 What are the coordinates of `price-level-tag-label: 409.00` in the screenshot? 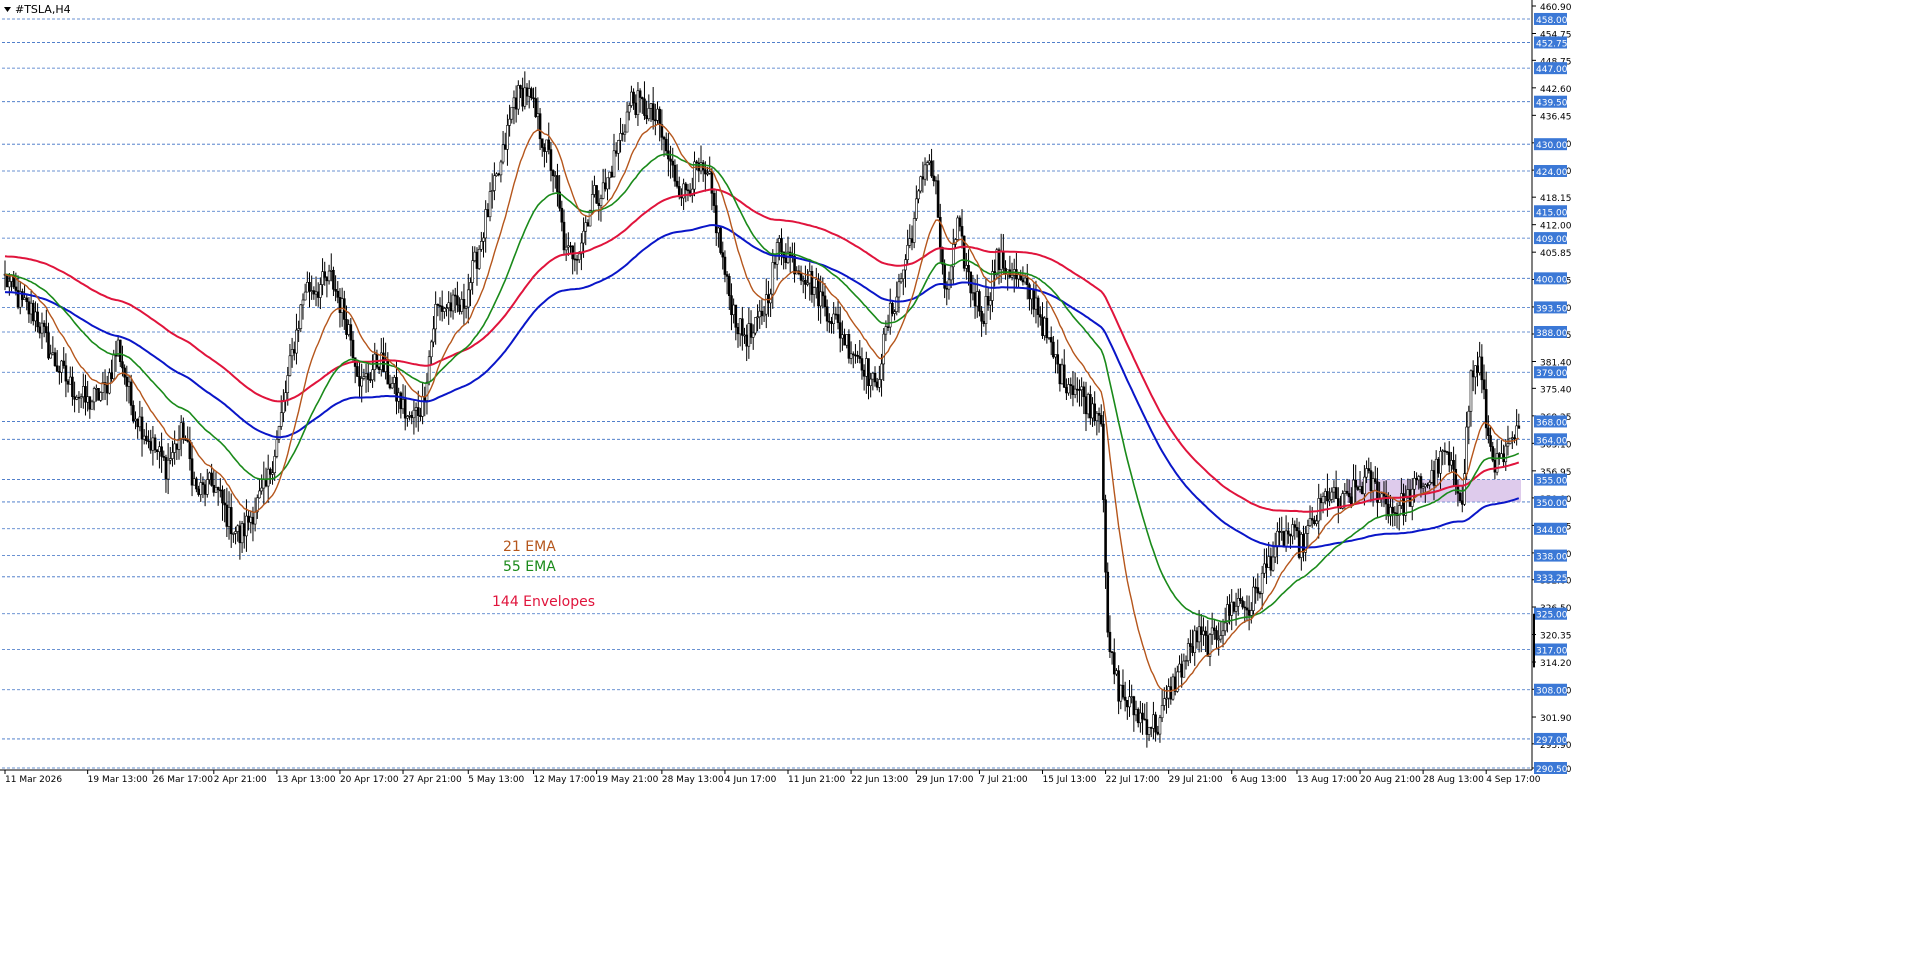 It's located at (1552, 240).